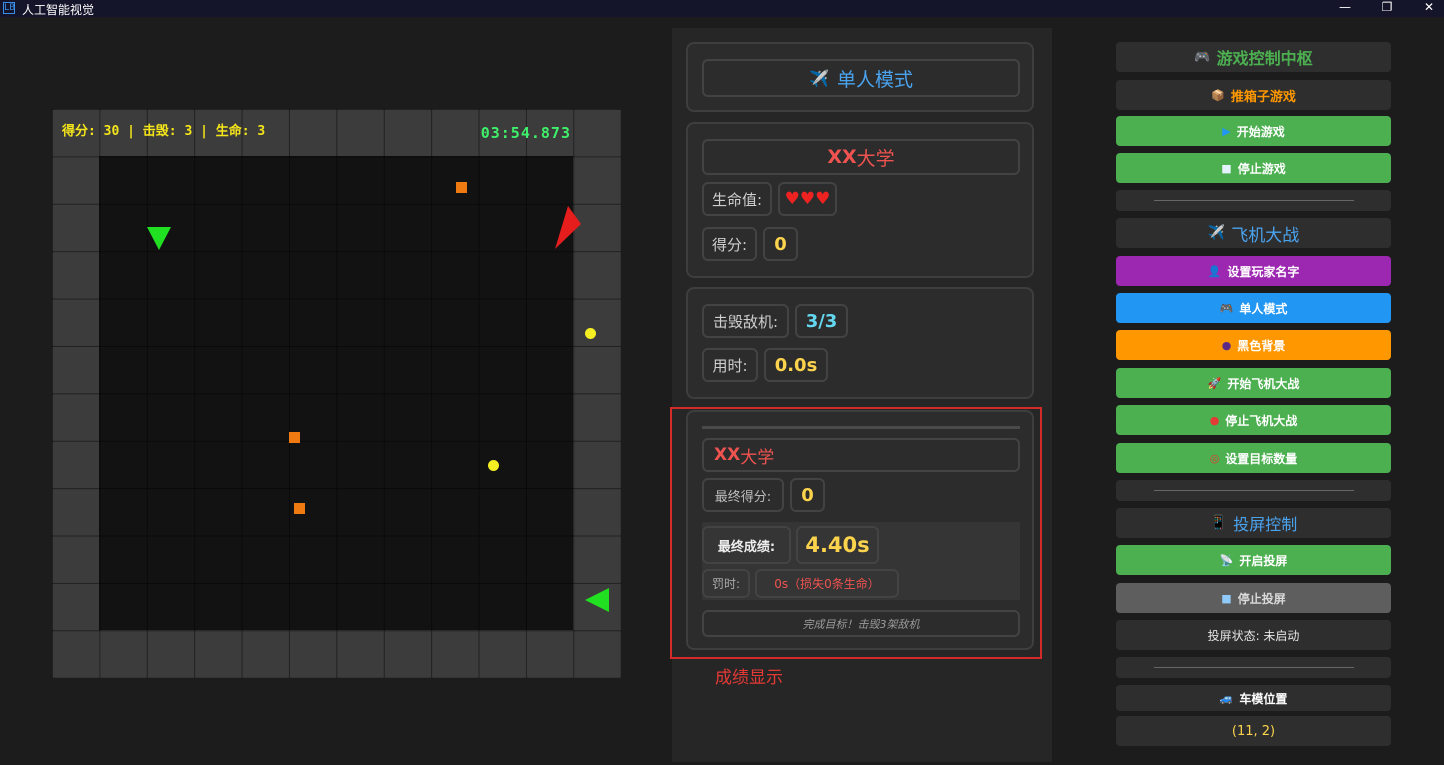  Describe the element at coordinates (1226, 698) in the screenshot. I see `car-icon: 🚙` at that location.